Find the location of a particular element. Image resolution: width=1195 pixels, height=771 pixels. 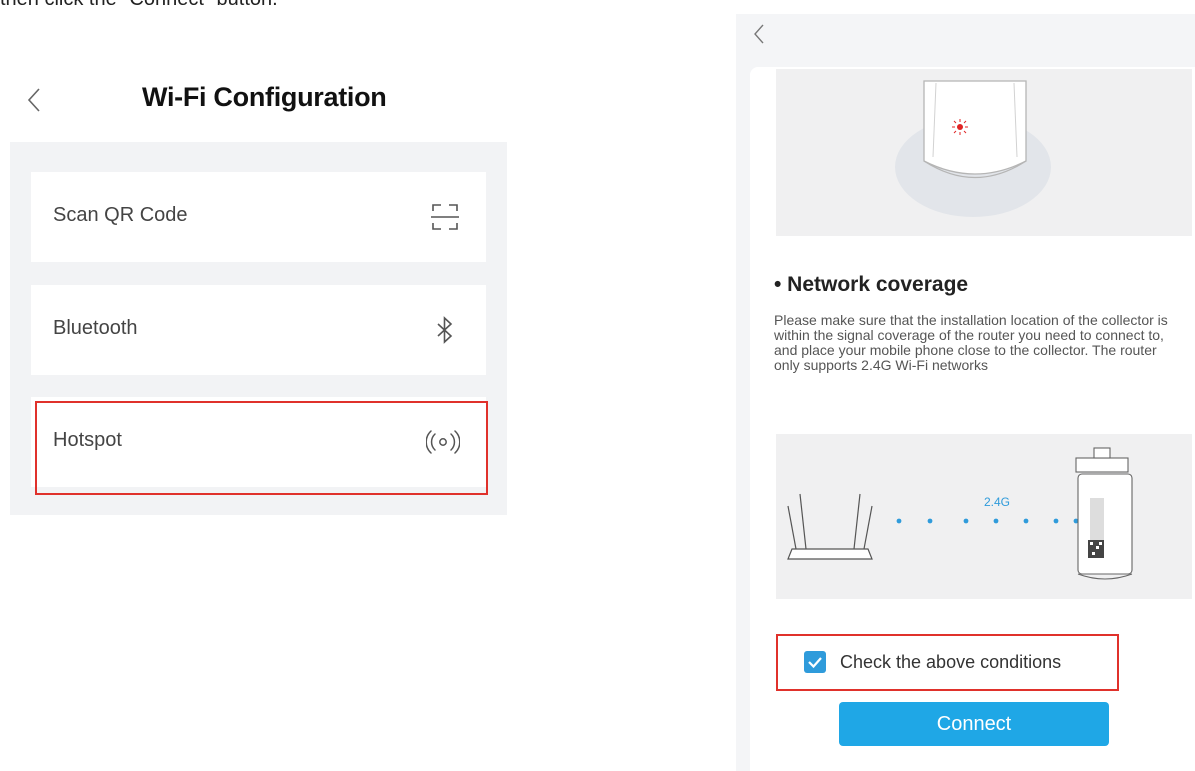

collector-led-image is located at coordinates (973, 148).